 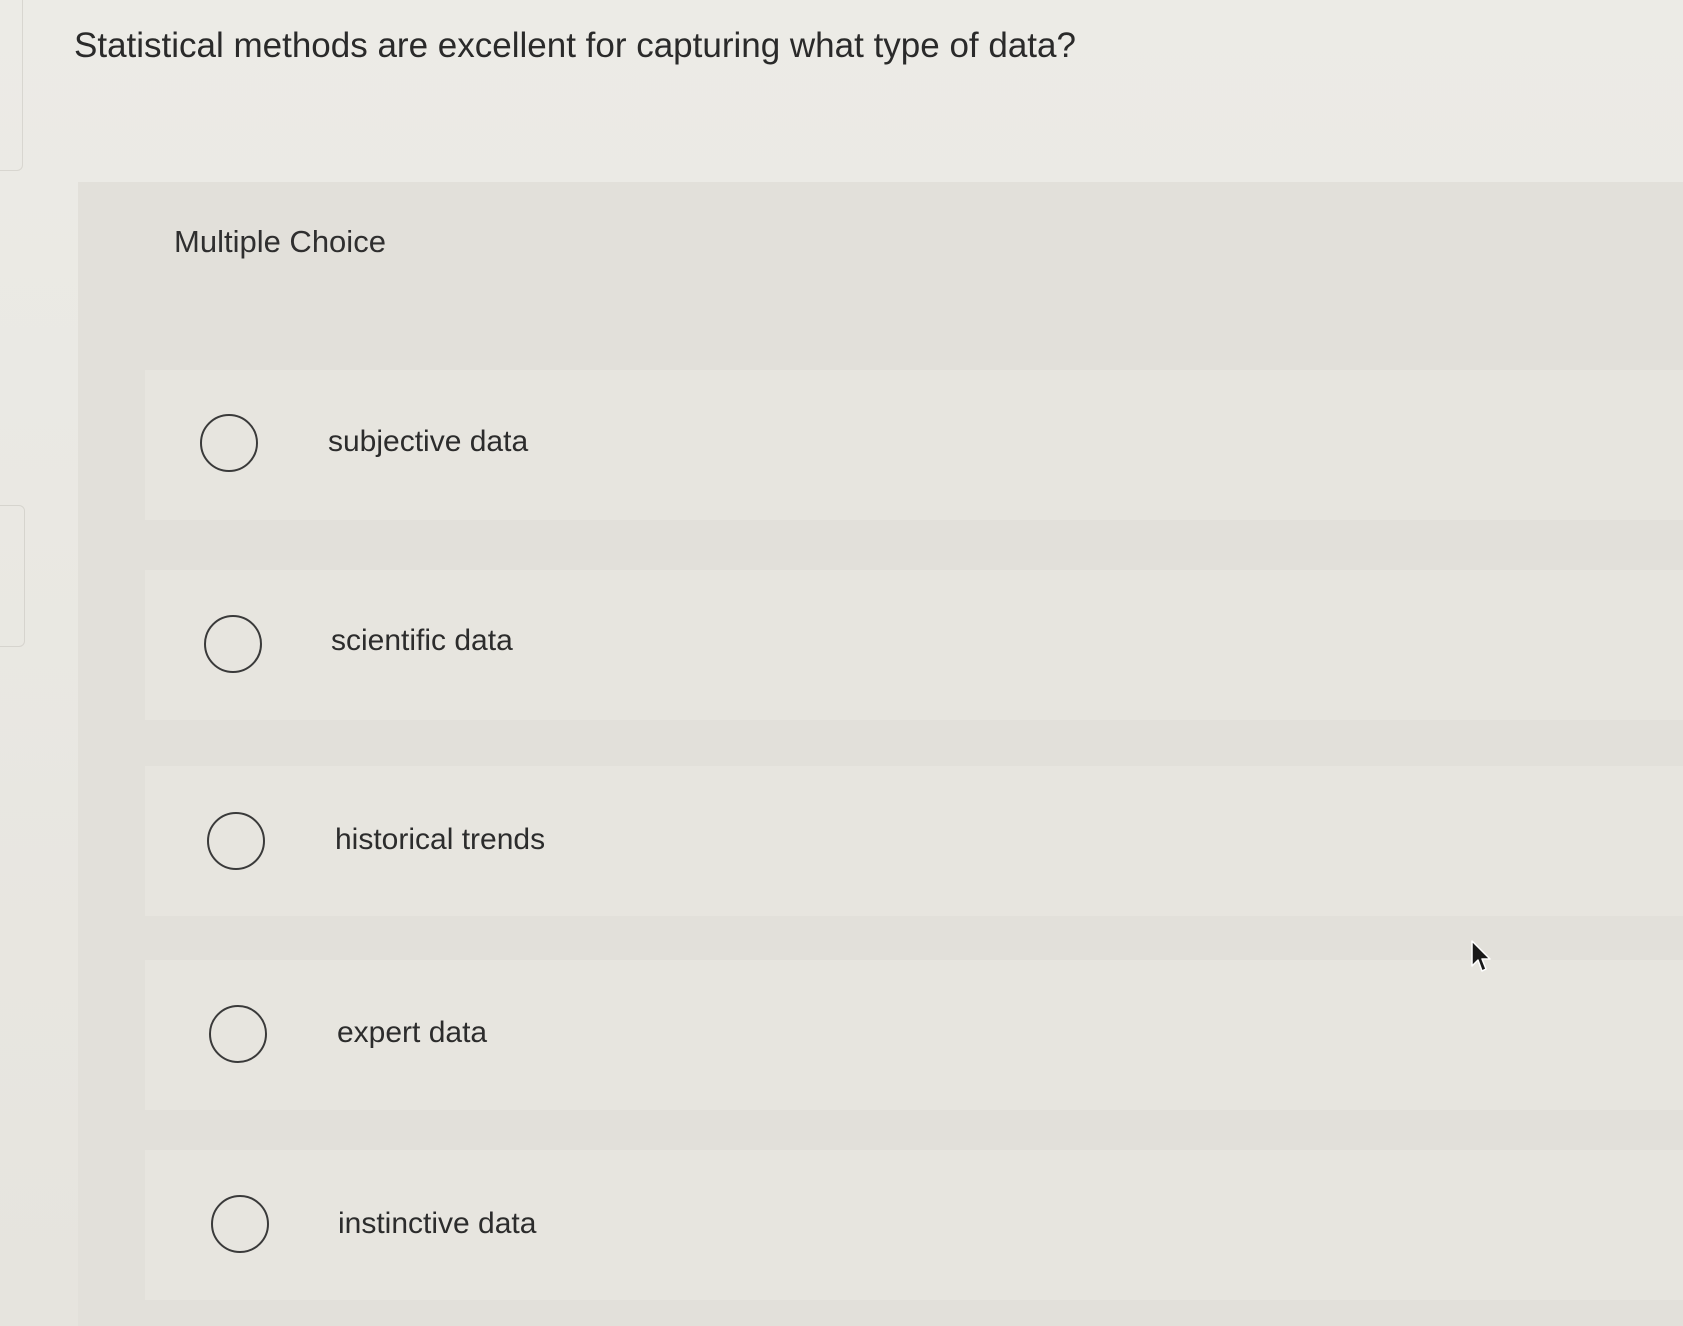 What do you see at coordinates (12, 576) in the screenshot?
I see `left-edge-tab` at bounding box center [12, 576].